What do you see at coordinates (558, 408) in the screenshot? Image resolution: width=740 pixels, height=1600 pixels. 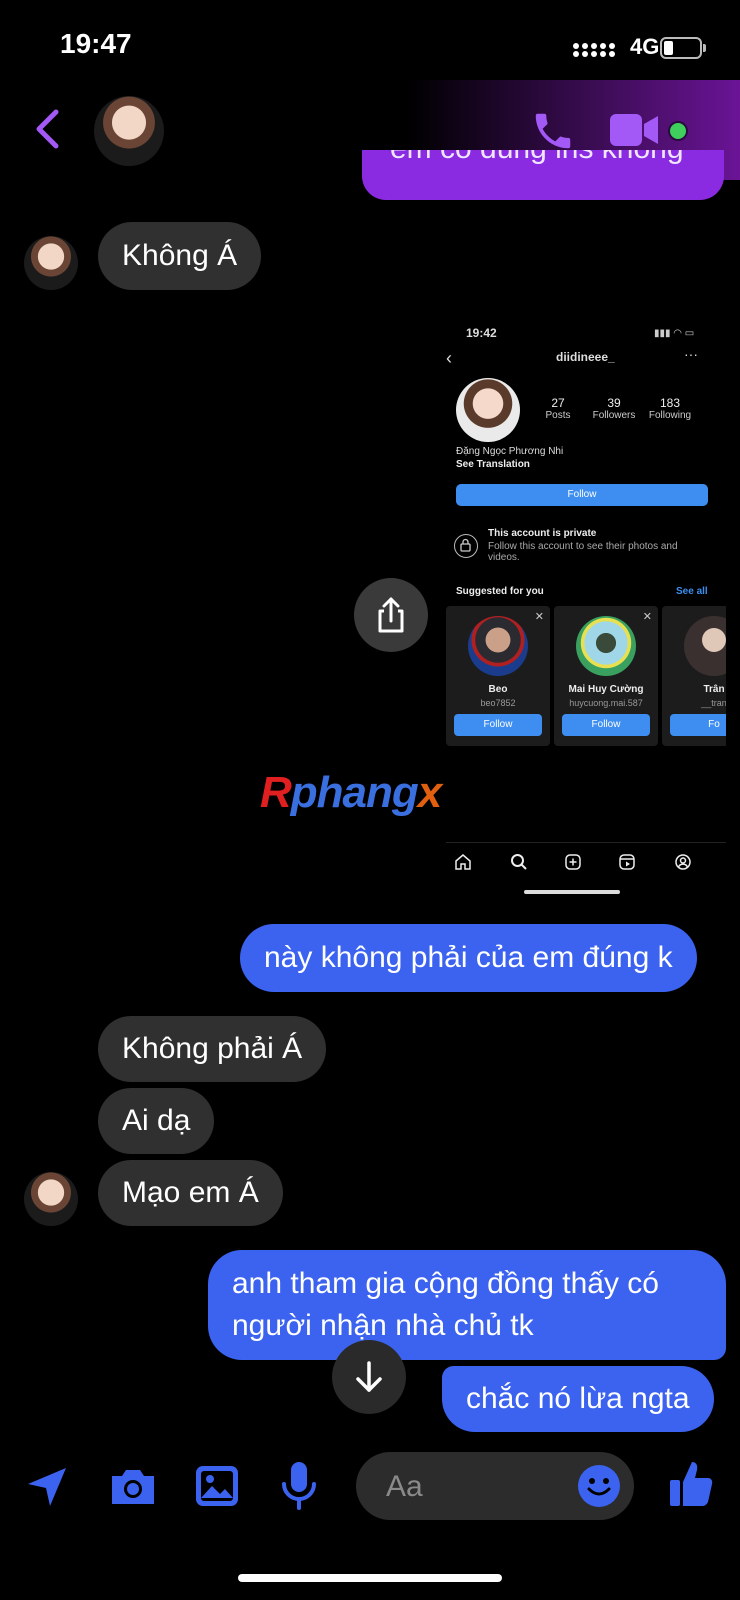 I see `ig-posts-stat: 27 Posts` at bounding box center [558, 408].